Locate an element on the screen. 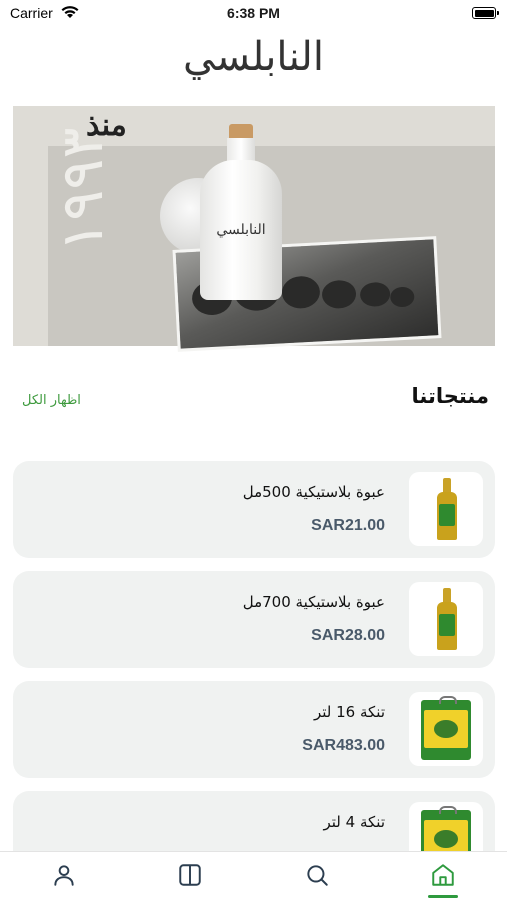 The height and width of the screenshot is (901, 507). product-card: عبوة بلاستيكية 500مل SAR21.00 is located at coordinates (254, 509).